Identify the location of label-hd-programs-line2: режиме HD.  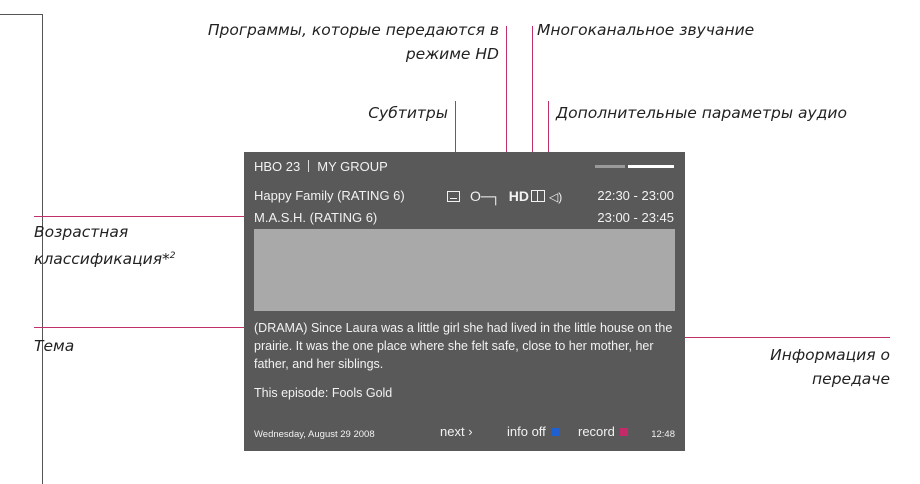
(452, 54).